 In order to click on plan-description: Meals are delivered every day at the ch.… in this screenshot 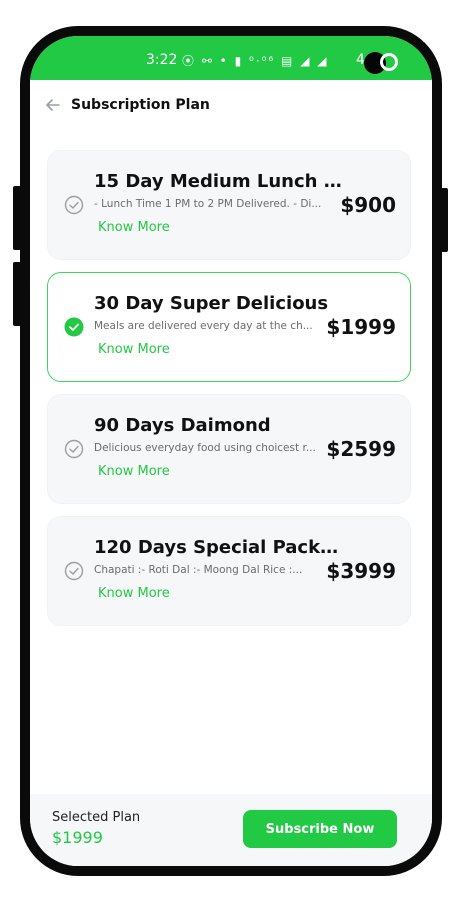, I will do `click(203, 326)`.